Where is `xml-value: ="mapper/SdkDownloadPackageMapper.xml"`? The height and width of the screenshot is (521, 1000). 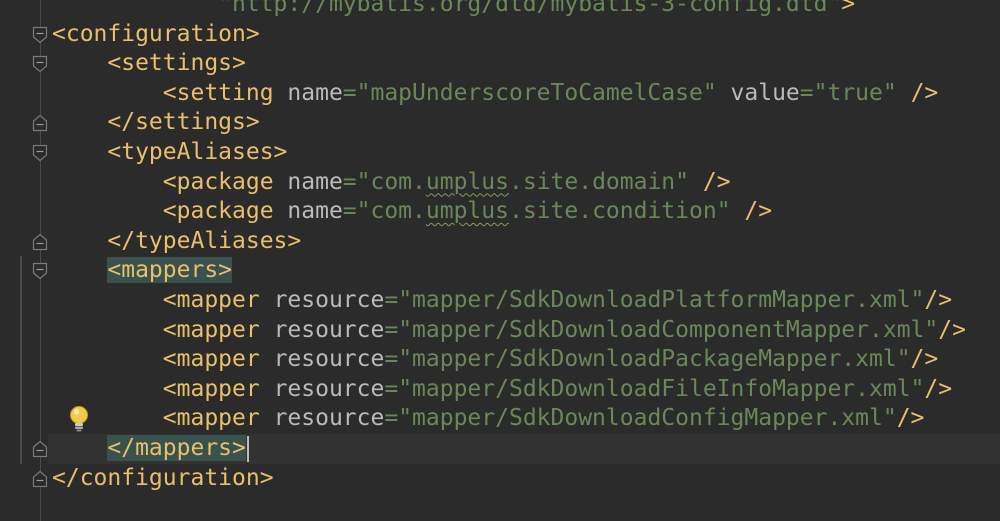
xml-value: ="mapper/SdkDownloadPackageMapper.xml" is located at coordinates (647, 359).